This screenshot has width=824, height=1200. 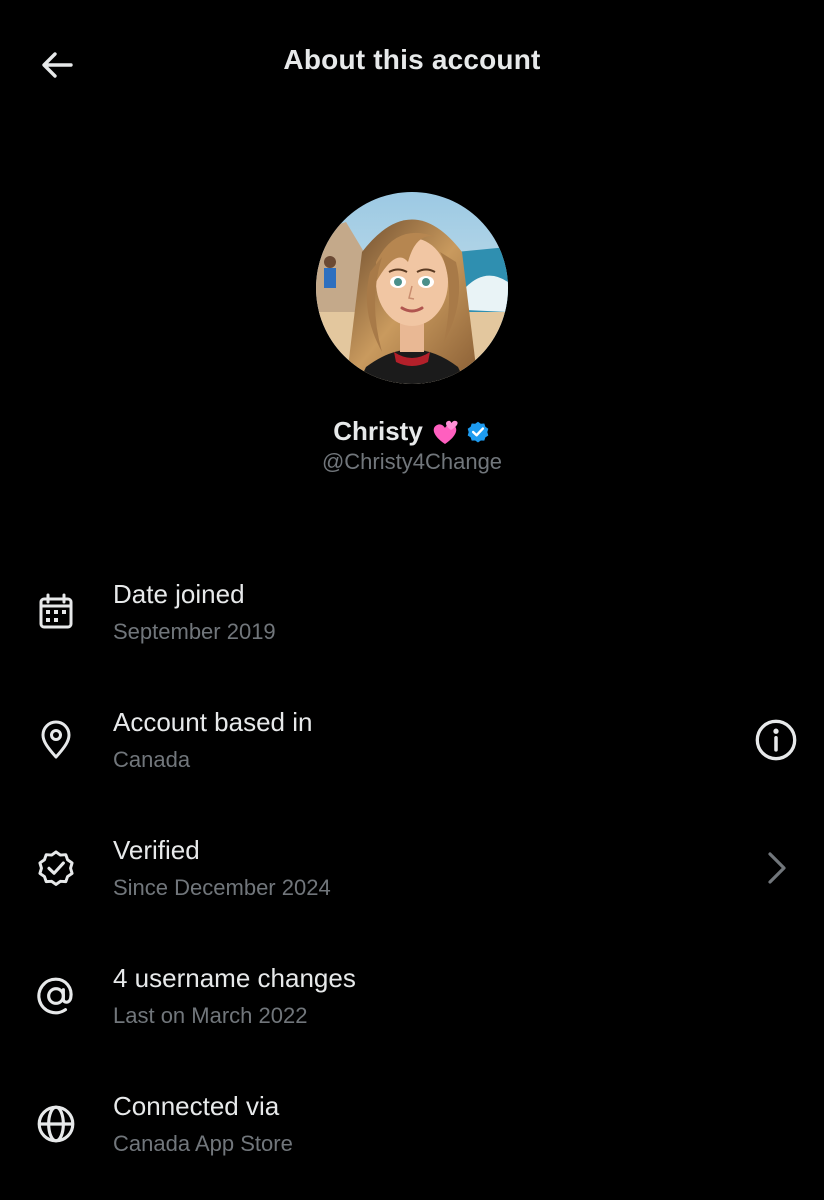 What do you see at coordinates (56, 612) in the screenshot?
I see `calendar-icon` at bounding box center [56, 612].